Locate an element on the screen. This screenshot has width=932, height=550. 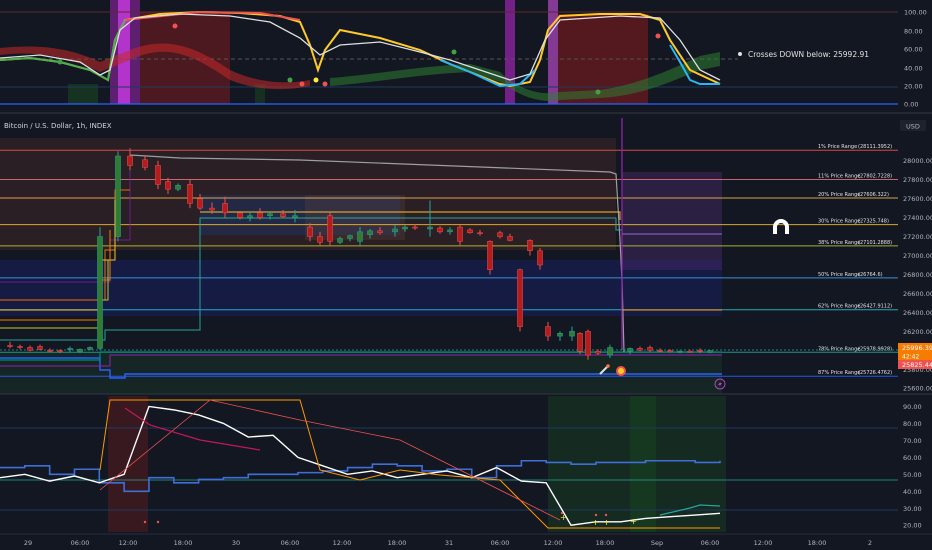
bottom-tick-label: 90.00 is located at coordinates (912, 407).